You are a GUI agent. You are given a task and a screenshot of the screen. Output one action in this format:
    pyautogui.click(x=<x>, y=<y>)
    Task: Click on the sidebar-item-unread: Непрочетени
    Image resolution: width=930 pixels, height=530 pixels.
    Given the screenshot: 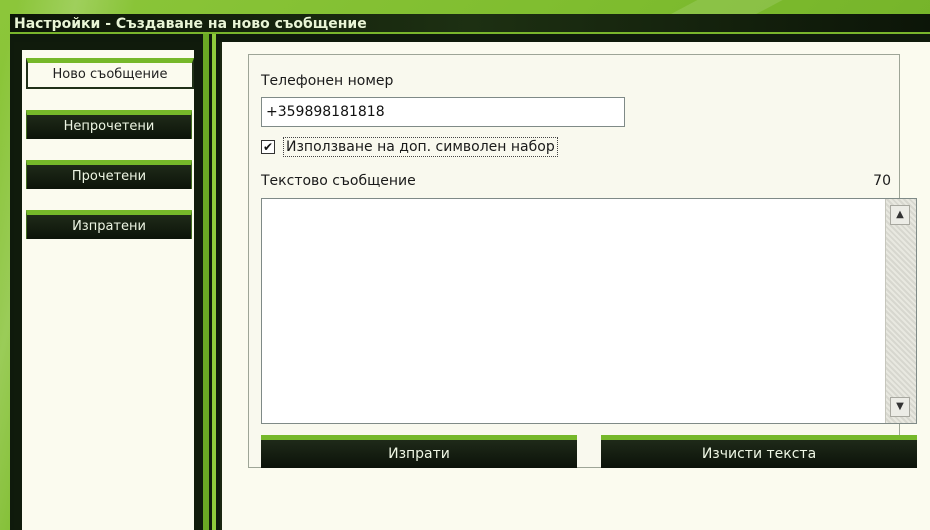 What is the action you would take?
    pyautogui.click(x=109, y=124)
    